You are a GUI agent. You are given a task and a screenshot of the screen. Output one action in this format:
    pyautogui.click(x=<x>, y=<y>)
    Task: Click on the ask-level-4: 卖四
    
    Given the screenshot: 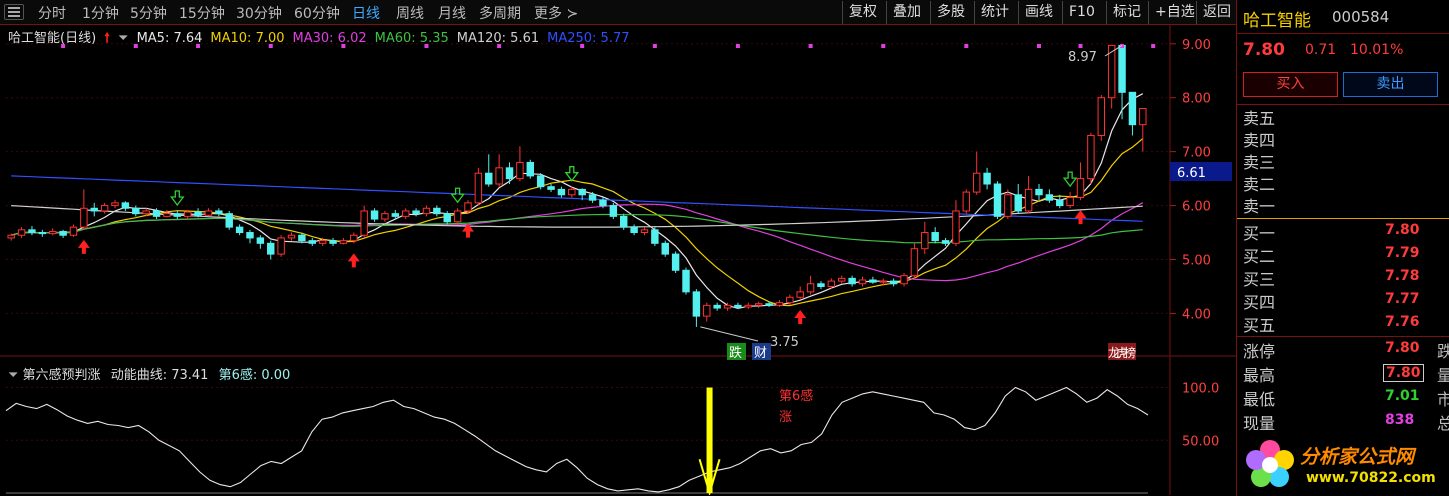 What is the action you would take?
    pyautogui.click(x=1259, y=140)
    